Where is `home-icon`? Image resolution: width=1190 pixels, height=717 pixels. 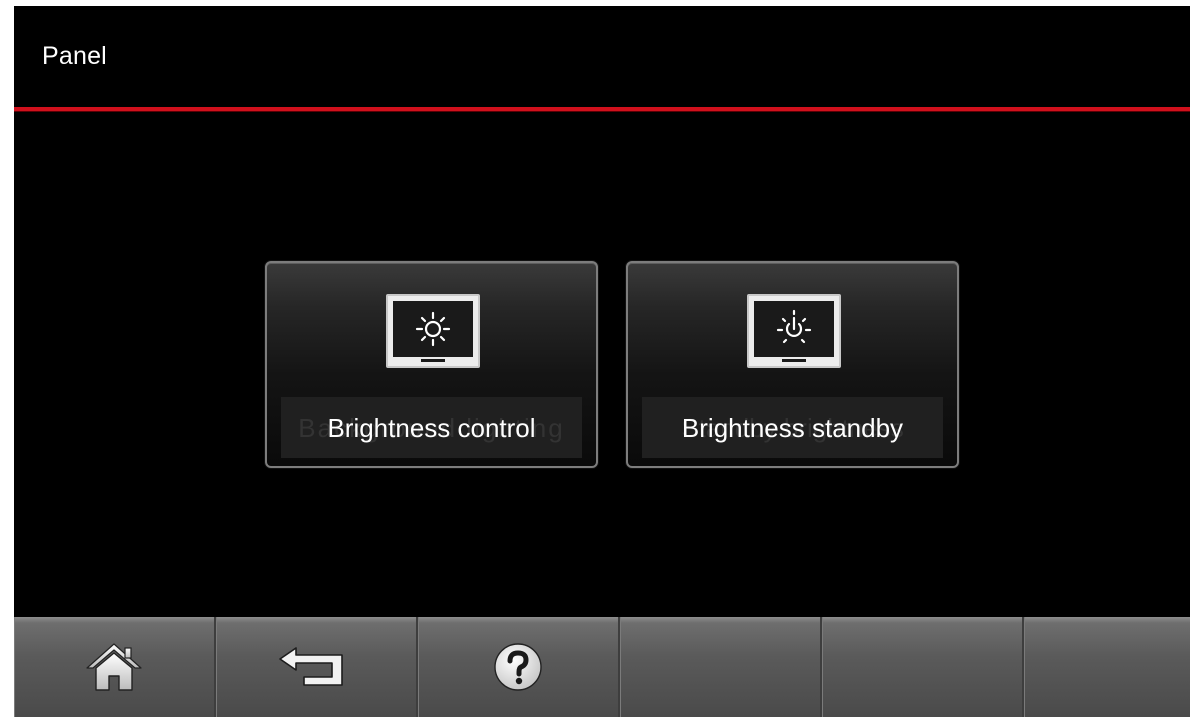
home-icon is located at coordinates (114, 667).